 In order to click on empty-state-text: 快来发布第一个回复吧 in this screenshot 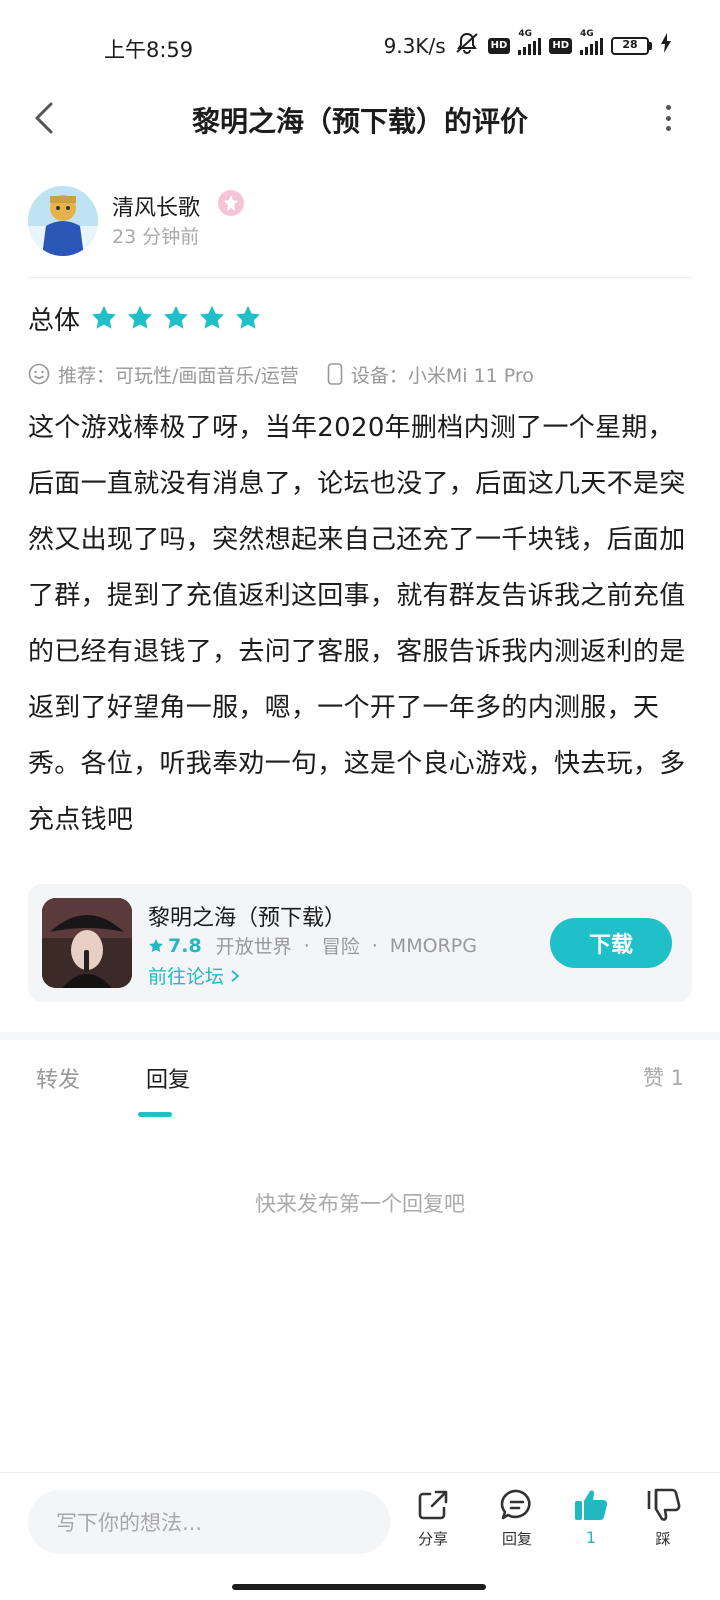, I will do `click(360, 1204)`.